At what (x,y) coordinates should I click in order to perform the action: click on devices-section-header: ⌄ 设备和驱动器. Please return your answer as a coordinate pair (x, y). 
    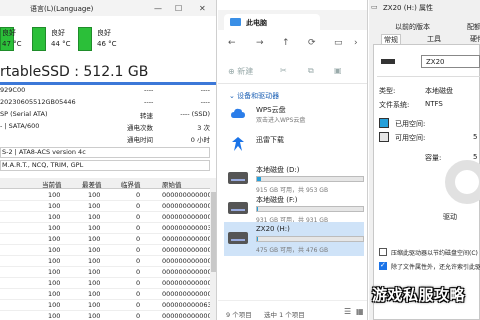
    Looking at the image, I should click on (254, 96).